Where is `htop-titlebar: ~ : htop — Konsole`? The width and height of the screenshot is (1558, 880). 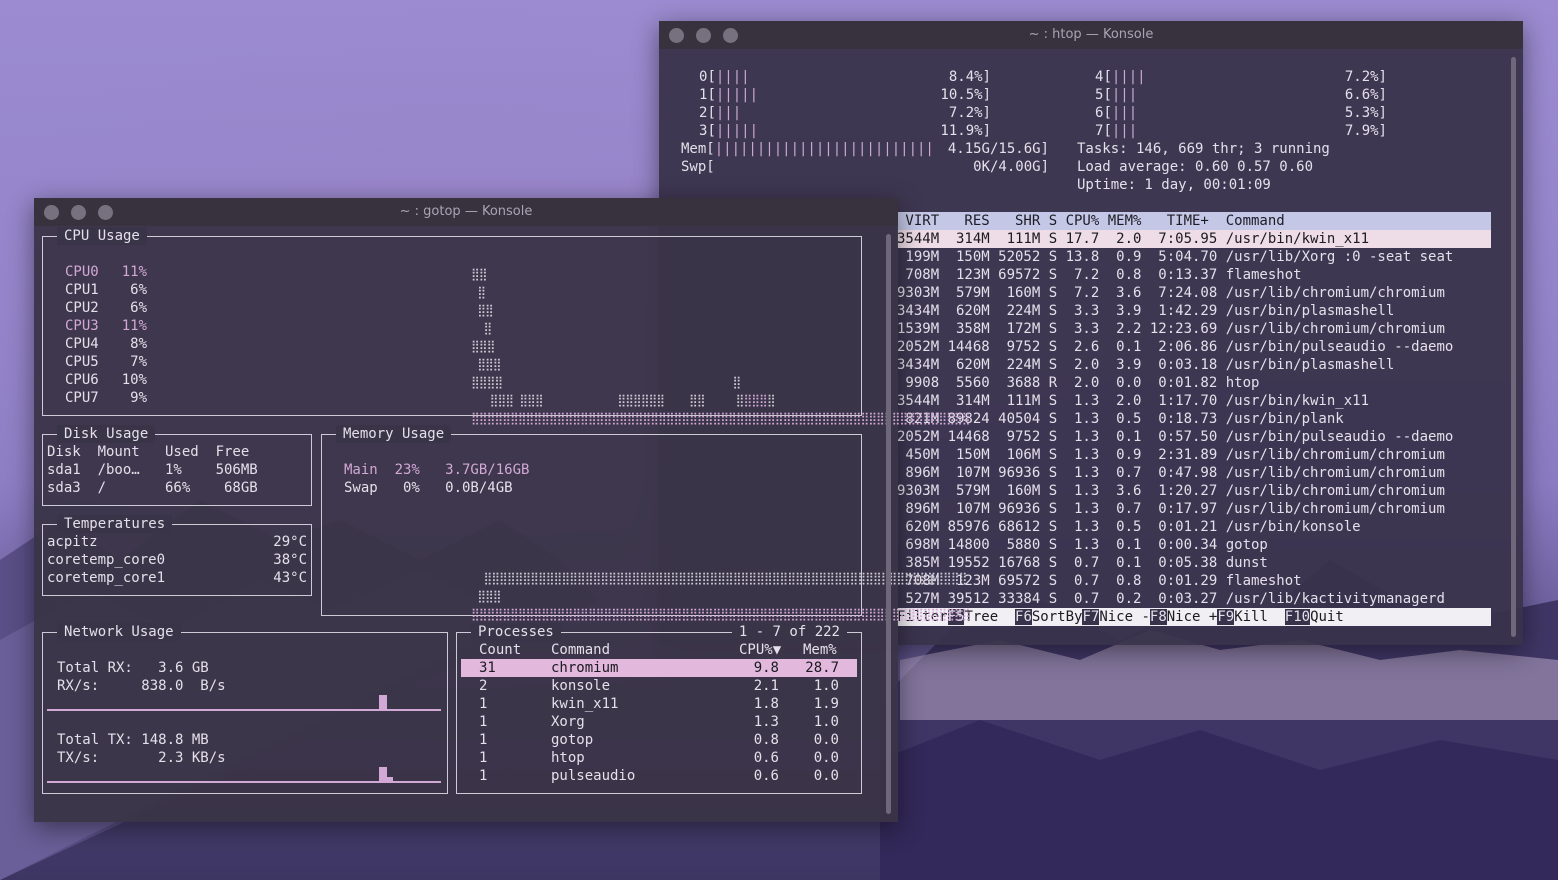 htop-titlebar: ~ : htop — Konsole is located at coordinates (1091, 35).